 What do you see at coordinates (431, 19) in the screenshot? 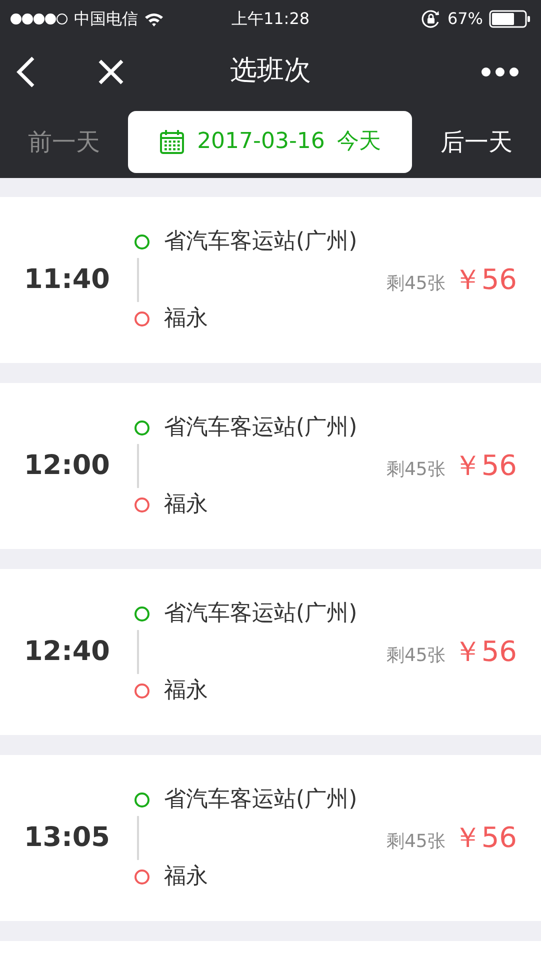
I see `rotation-lock-icon` at bounding box center [431, 19].